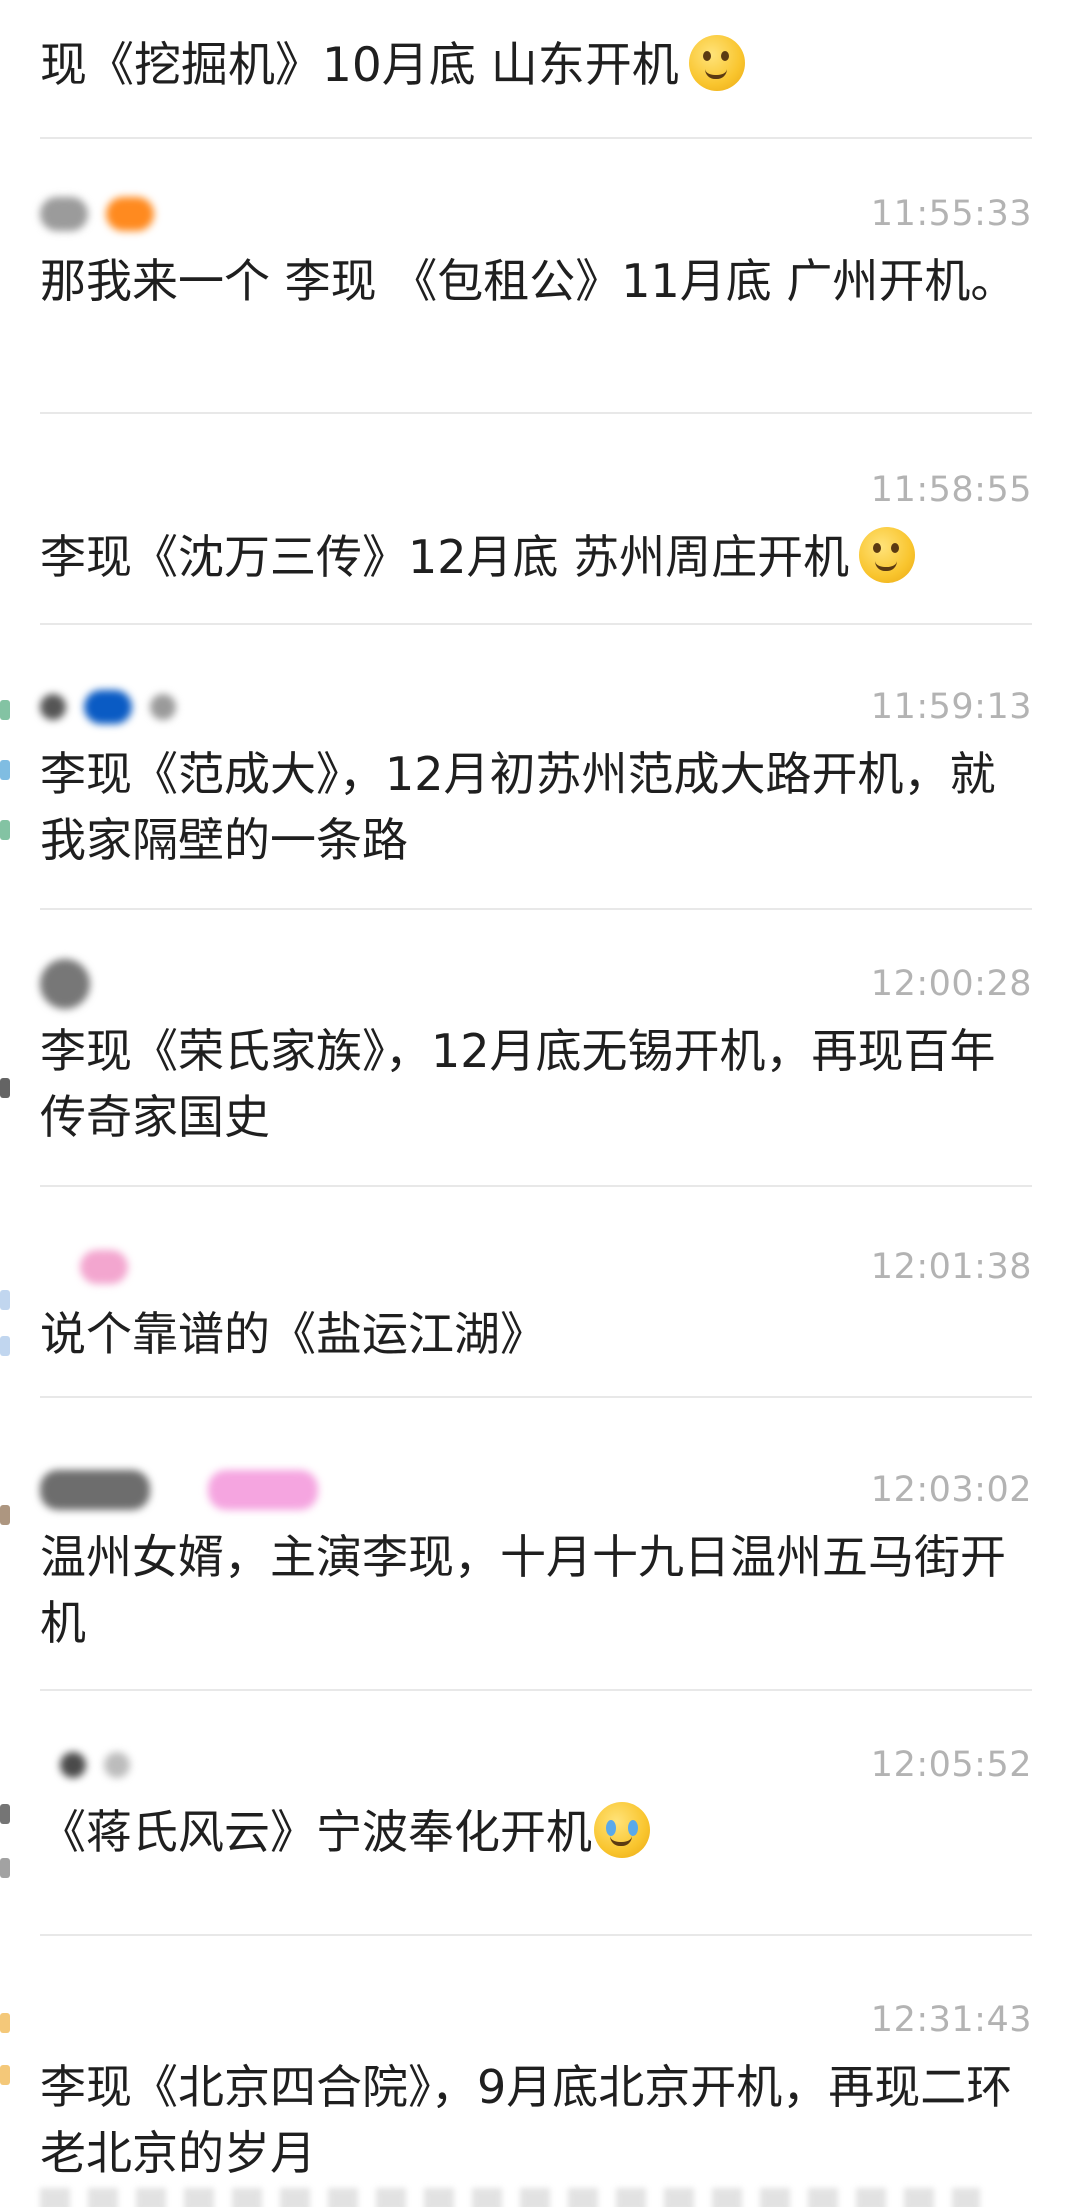 This screenshot has width=1080, height=2207. I want to click on timestamp: 12:01:38, so click(951, 1267).